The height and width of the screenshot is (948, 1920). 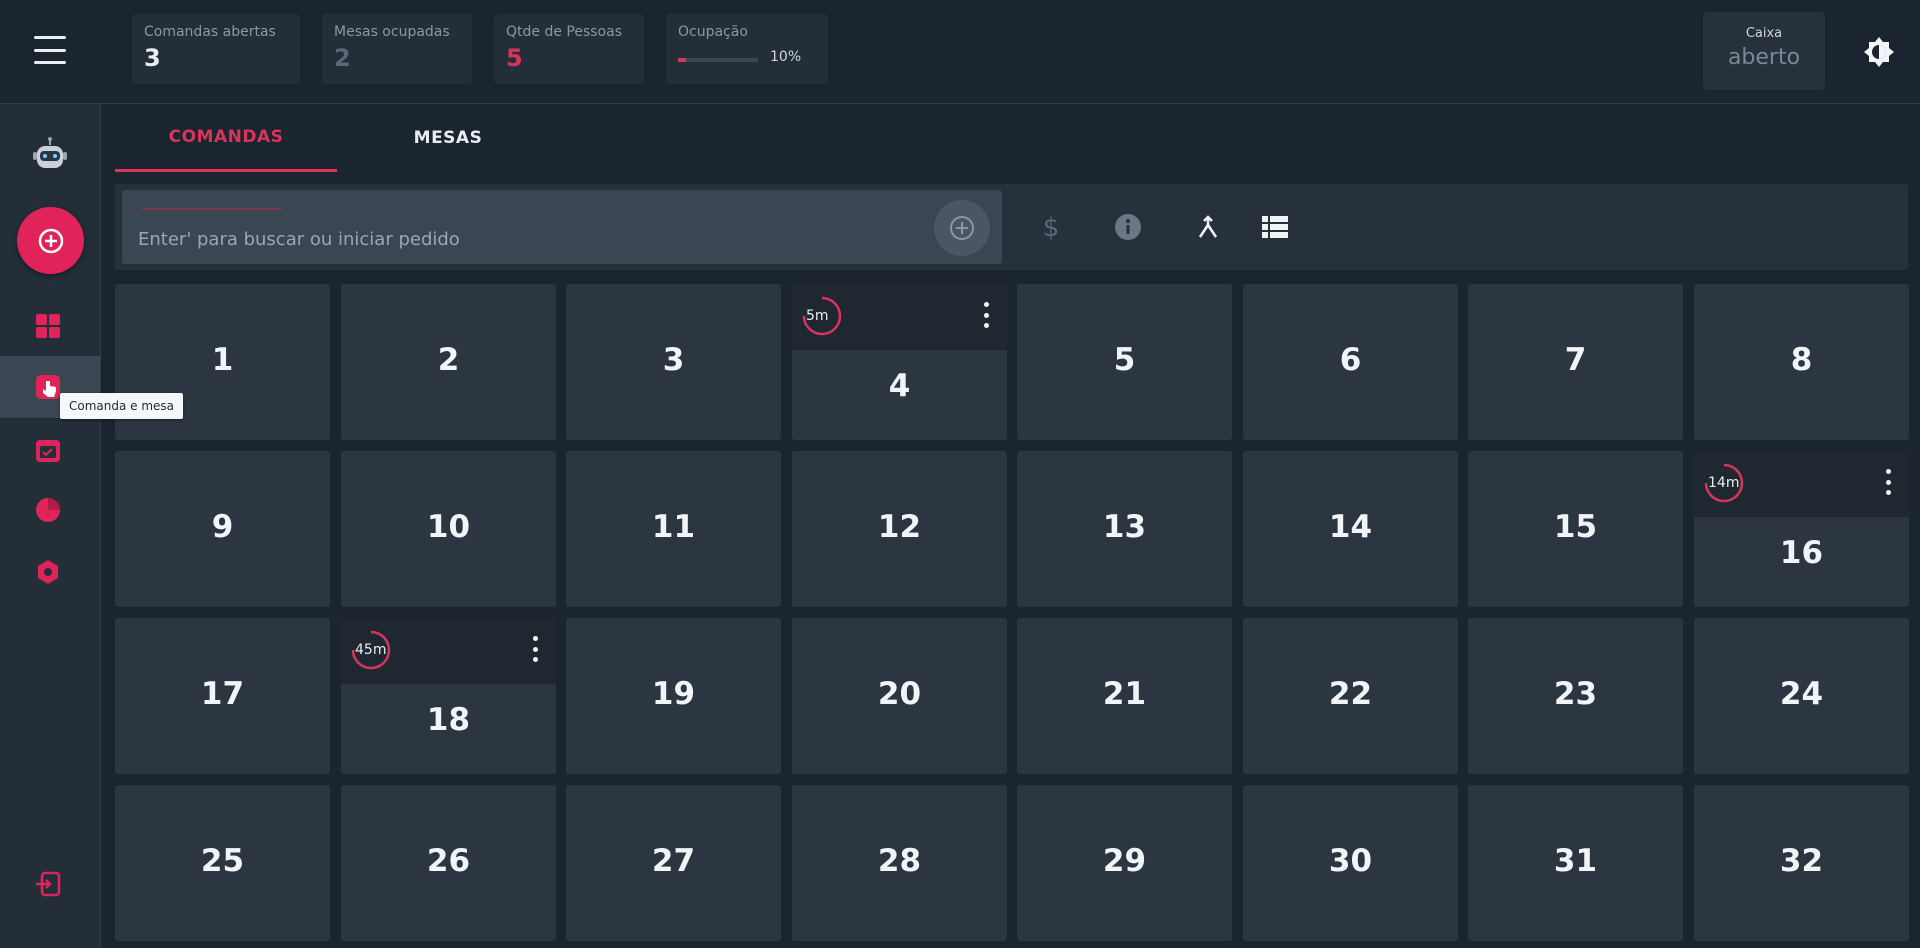 I want to click on robot-avatar-icon, so click(x=50, y=156).